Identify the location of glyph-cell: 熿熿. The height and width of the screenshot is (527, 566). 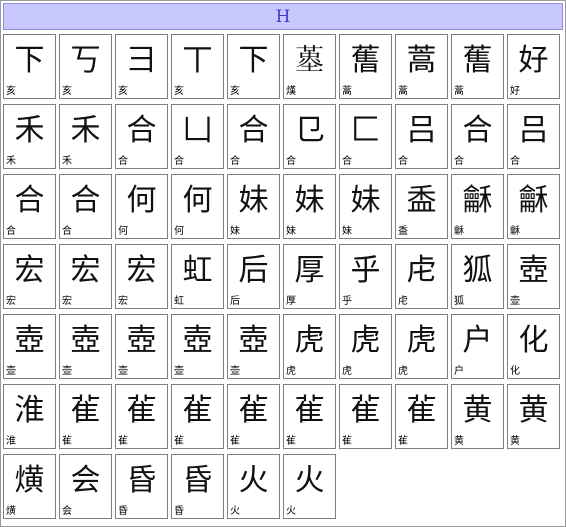
(29, 486).